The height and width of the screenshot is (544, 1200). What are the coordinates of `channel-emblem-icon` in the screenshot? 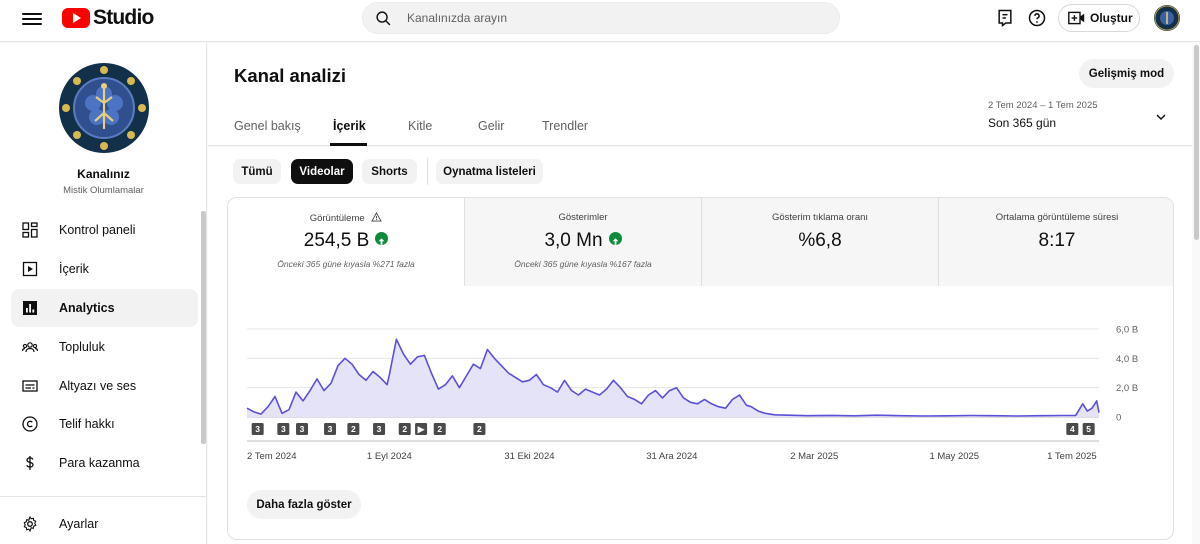 It's located at (104, 108).